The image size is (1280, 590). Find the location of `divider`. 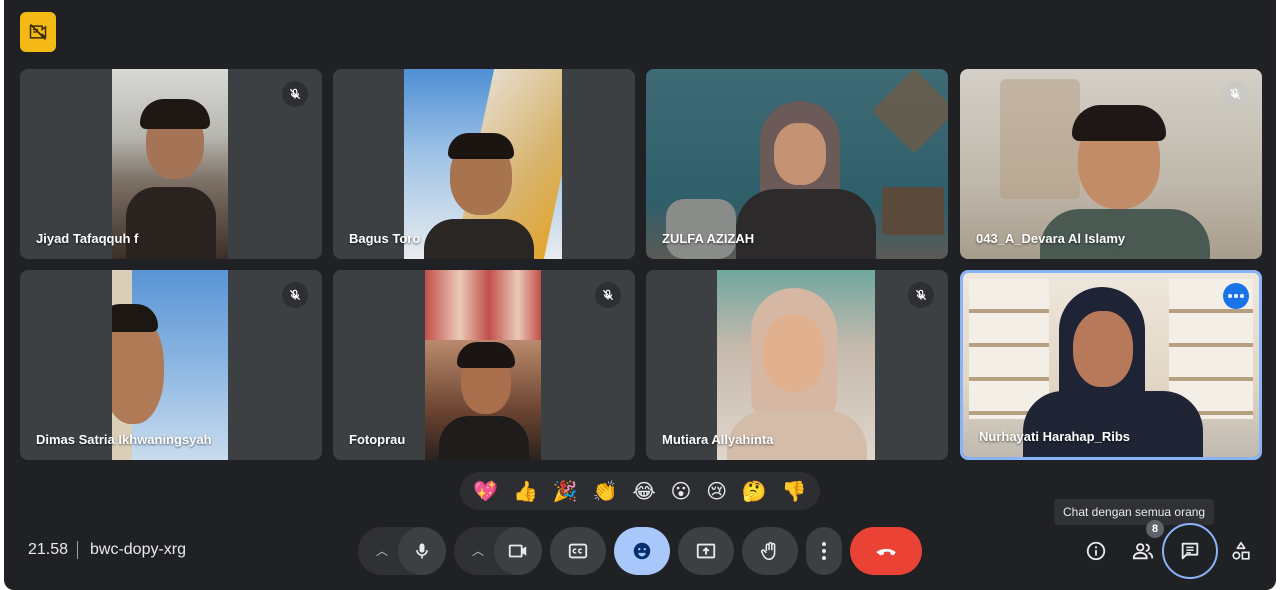

divider is located at coordinates (77, 550).